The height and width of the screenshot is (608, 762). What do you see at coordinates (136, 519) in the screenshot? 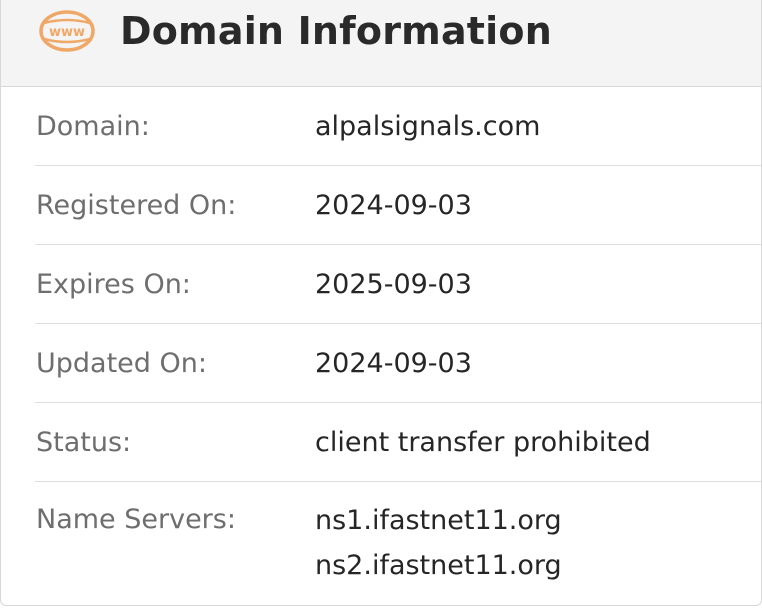
I see `name-servers-label: Name Servers:` at bounding box center [136, 519].